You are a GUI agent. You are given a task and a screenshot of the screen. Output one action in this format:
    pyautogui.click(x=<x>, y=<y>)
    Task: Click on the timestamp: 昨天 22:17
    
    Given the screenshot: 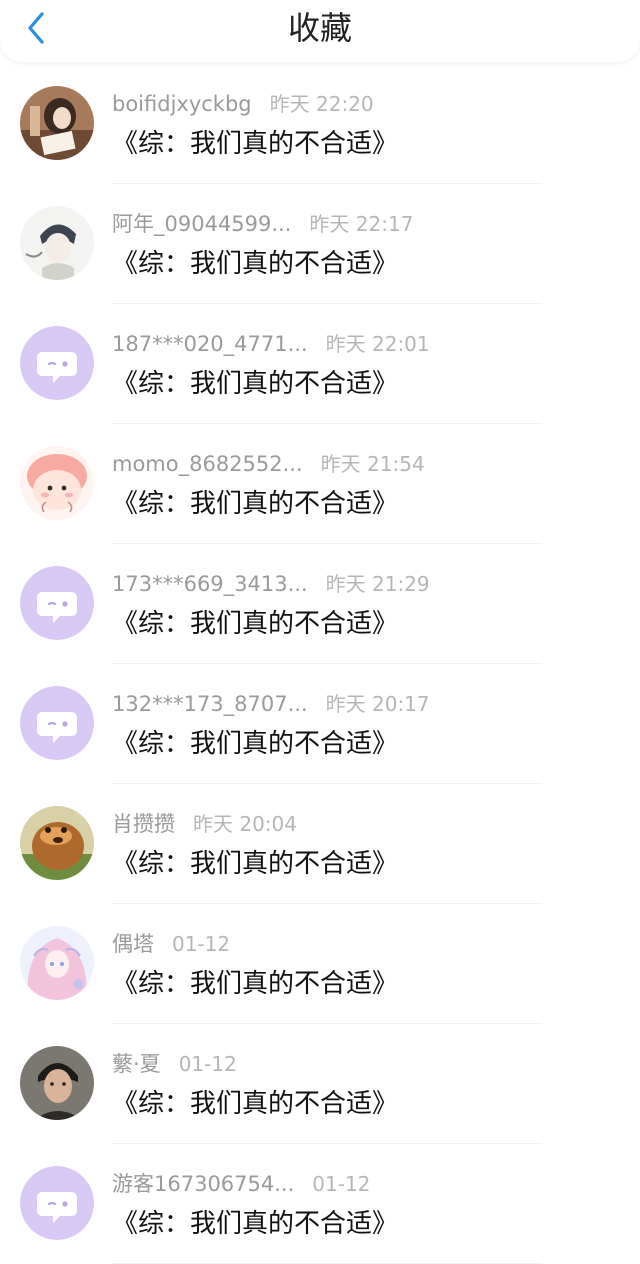 What is the action you would take?
    pyautogui.click(x=361, y=224)
    